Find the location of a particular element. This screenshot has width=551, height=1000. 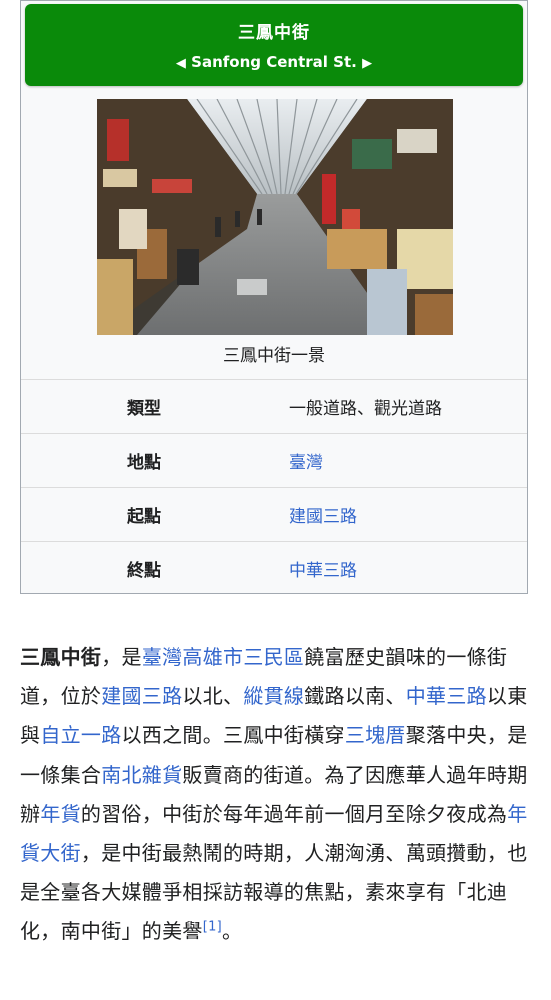

link-jianguo-3rd-rd: 建國三路 is located at coordinates (141, 696).